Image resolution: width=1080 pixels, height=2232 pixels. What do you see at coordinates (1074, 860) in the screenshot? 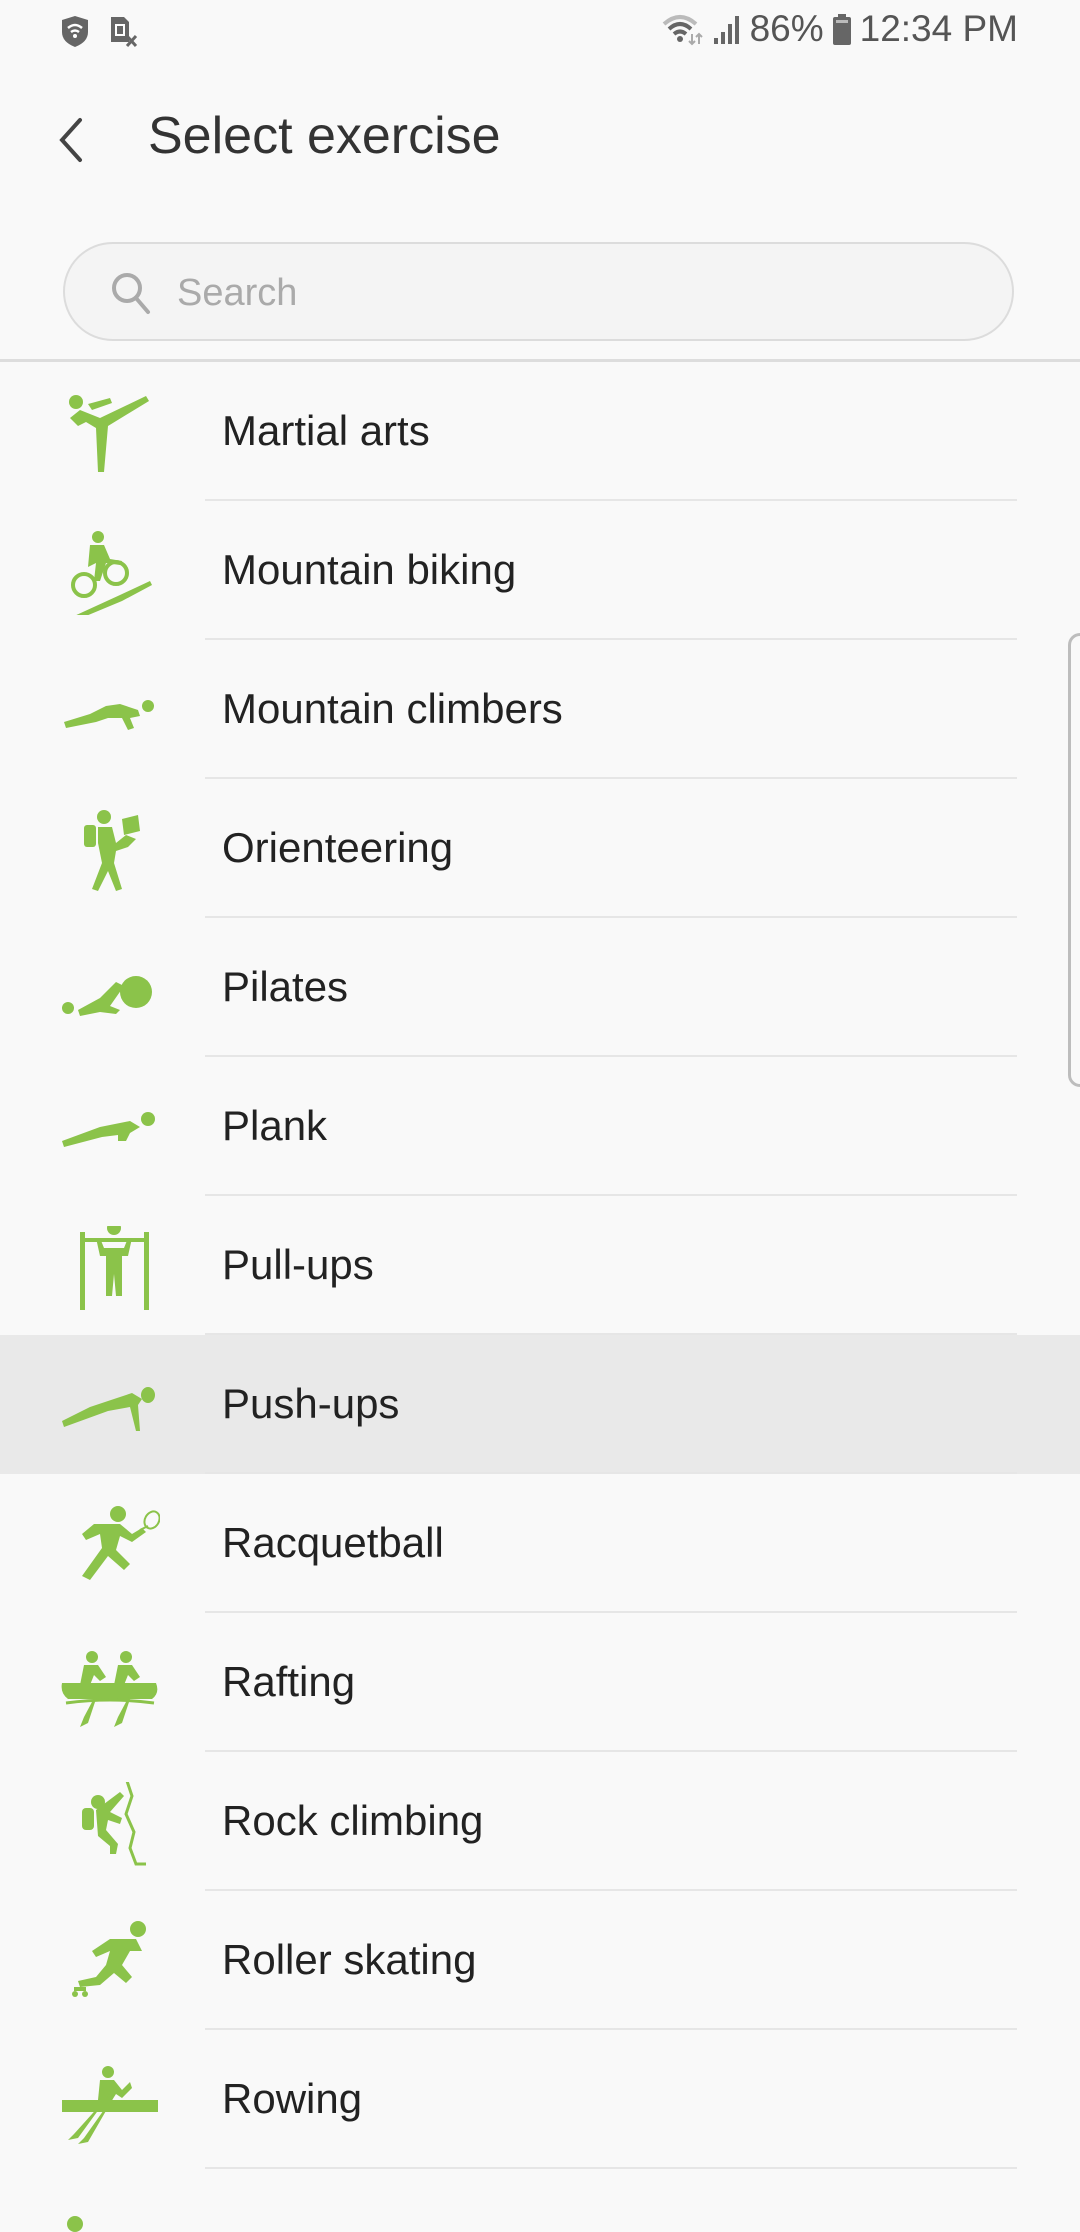
I see `scrollbar` at bounding box center [1074, 860].